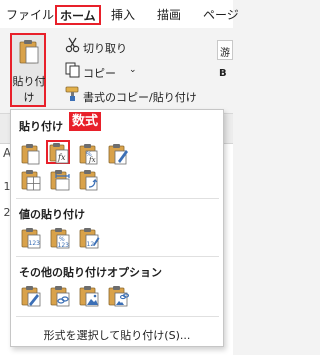  What do you see at coordinates (169, 15) in the screenshot?
I see `tab-draw: 描画` at bounding box center [169, 15].